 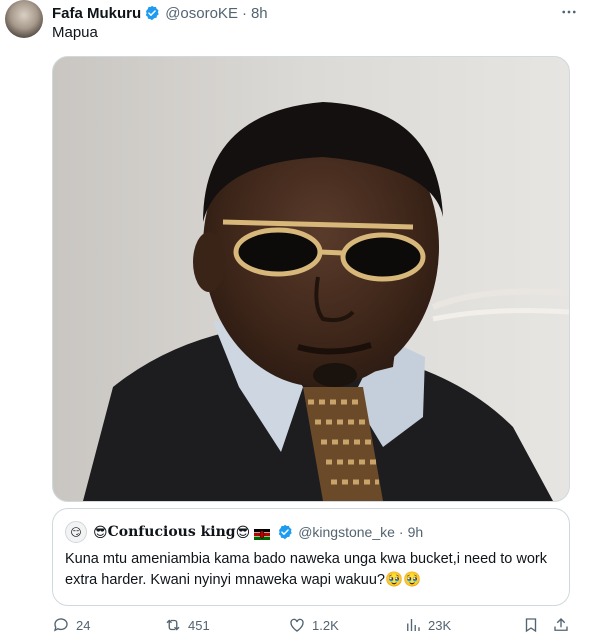 I want to click on tweet-actions-bar: 24 451 1.2K 23K, so click(x=312, y=625).